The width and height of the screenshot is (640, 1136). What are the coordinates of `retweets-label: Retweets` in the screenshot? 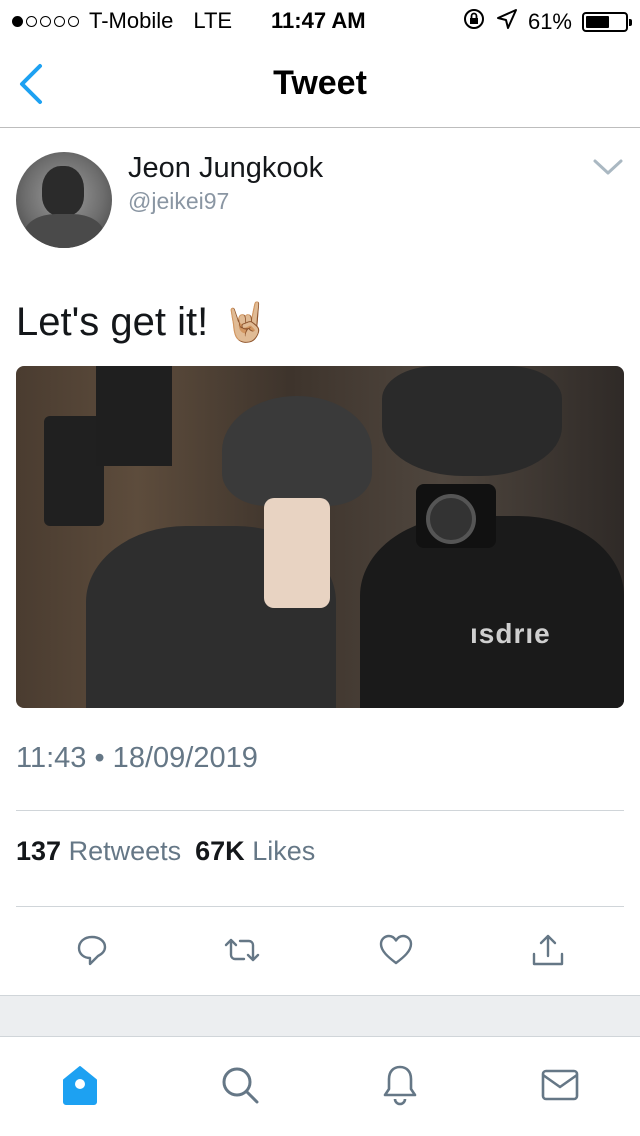 It's located at (125, 851).